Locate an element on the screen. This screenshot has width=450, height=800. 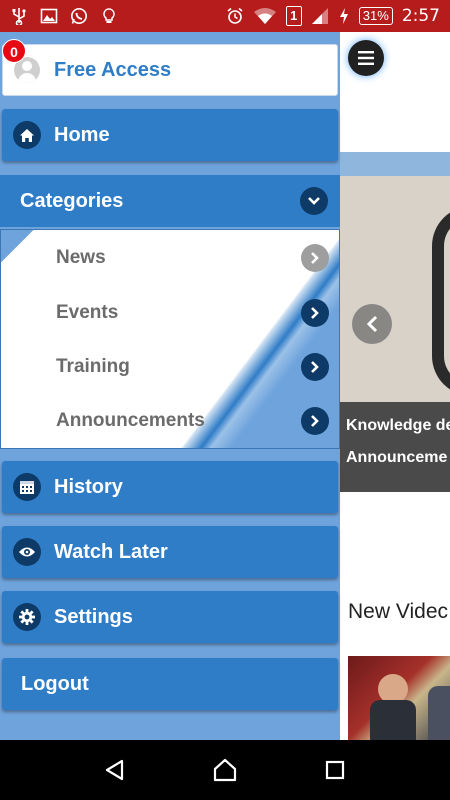
calendar-icon is located at coordinates (27, 487).